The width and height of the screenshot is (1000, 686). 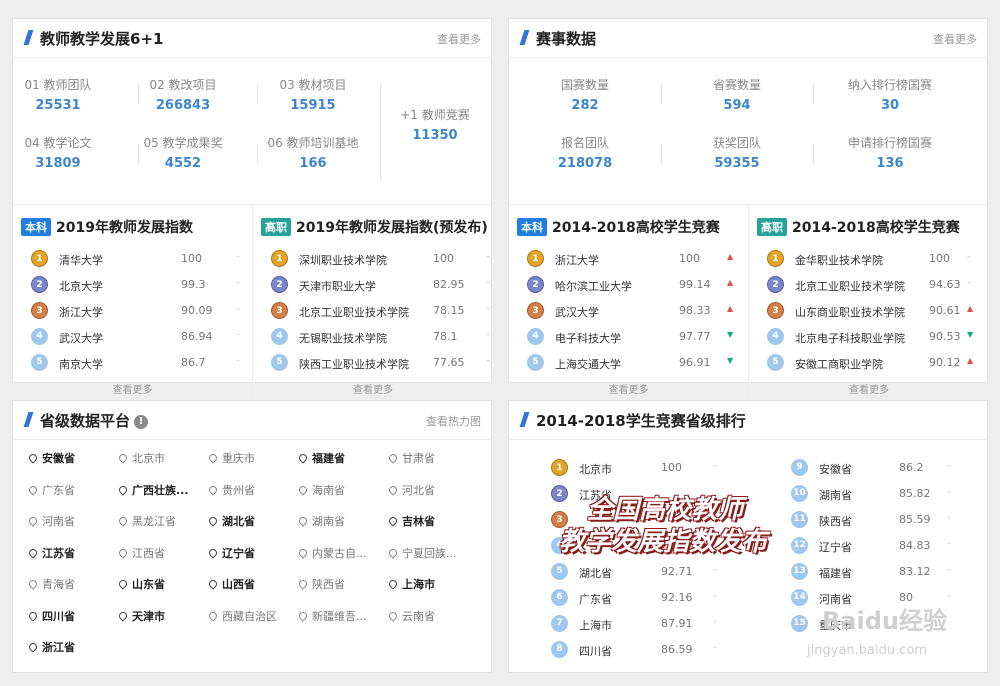 What do you see at coordinates (138, 311) in the screenshot?
I see `rank-row: 3 浙江大学 90.09 –` at bounding box center [138, 311].